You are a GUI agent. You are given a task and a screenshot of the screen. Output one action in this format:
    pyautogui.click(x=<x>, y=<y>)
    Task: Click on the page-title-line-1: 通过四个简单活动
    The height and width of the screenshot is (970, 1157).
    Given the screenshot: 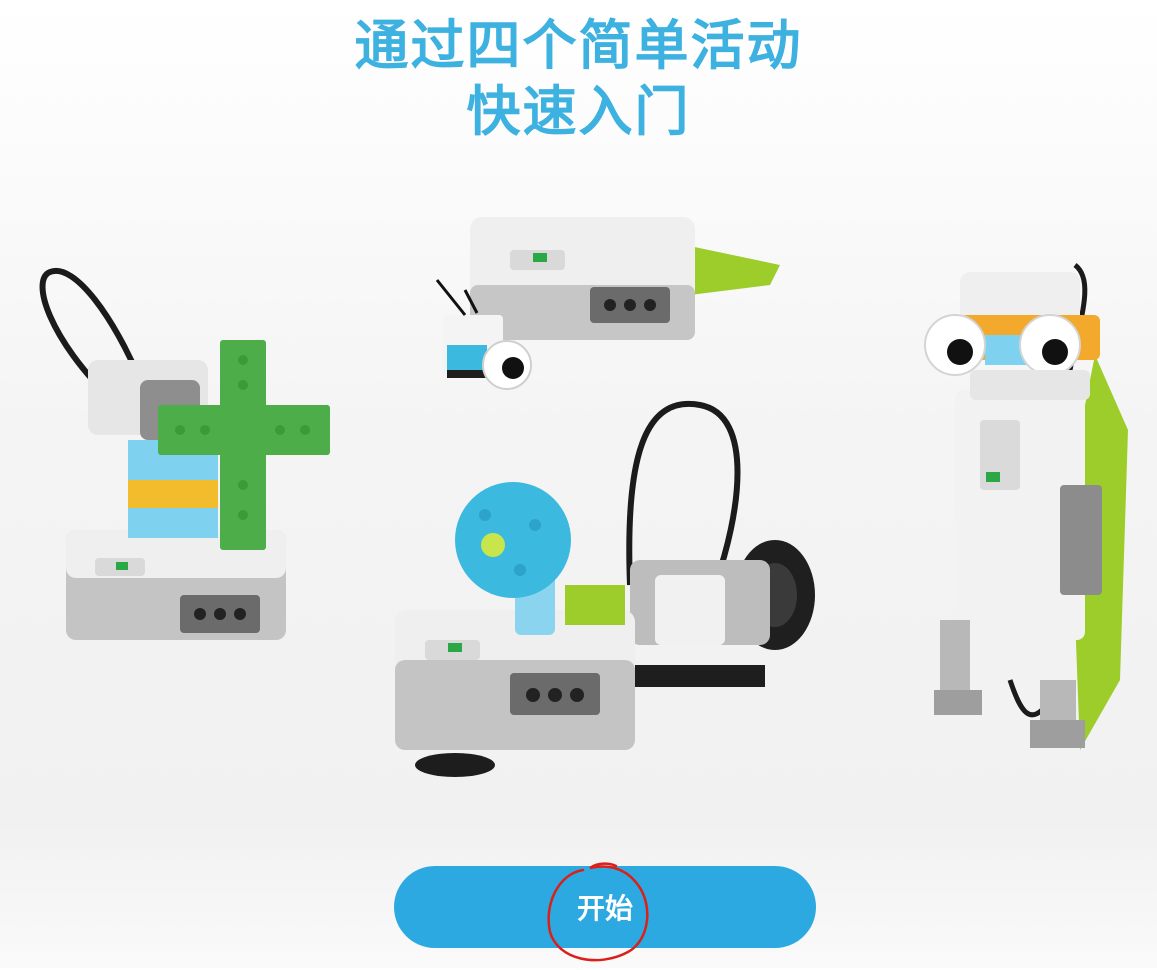 What is the action you would take?
    pyautogui.click(x=578, y=45)
    